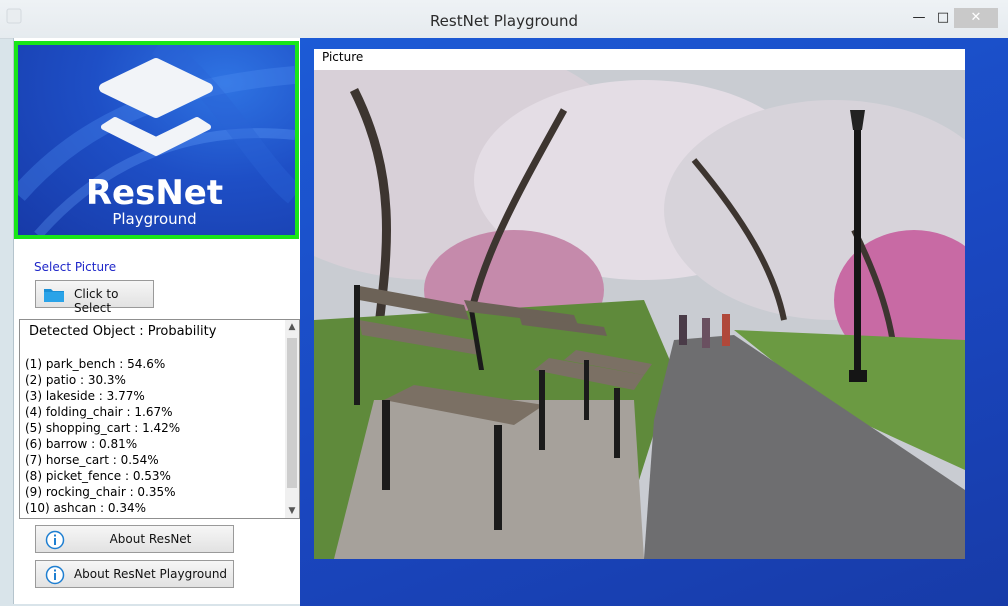 The image size is (1008, 606). I want to click on list-item: (9) rocking_chair : 0.35%, so click(100, 492).